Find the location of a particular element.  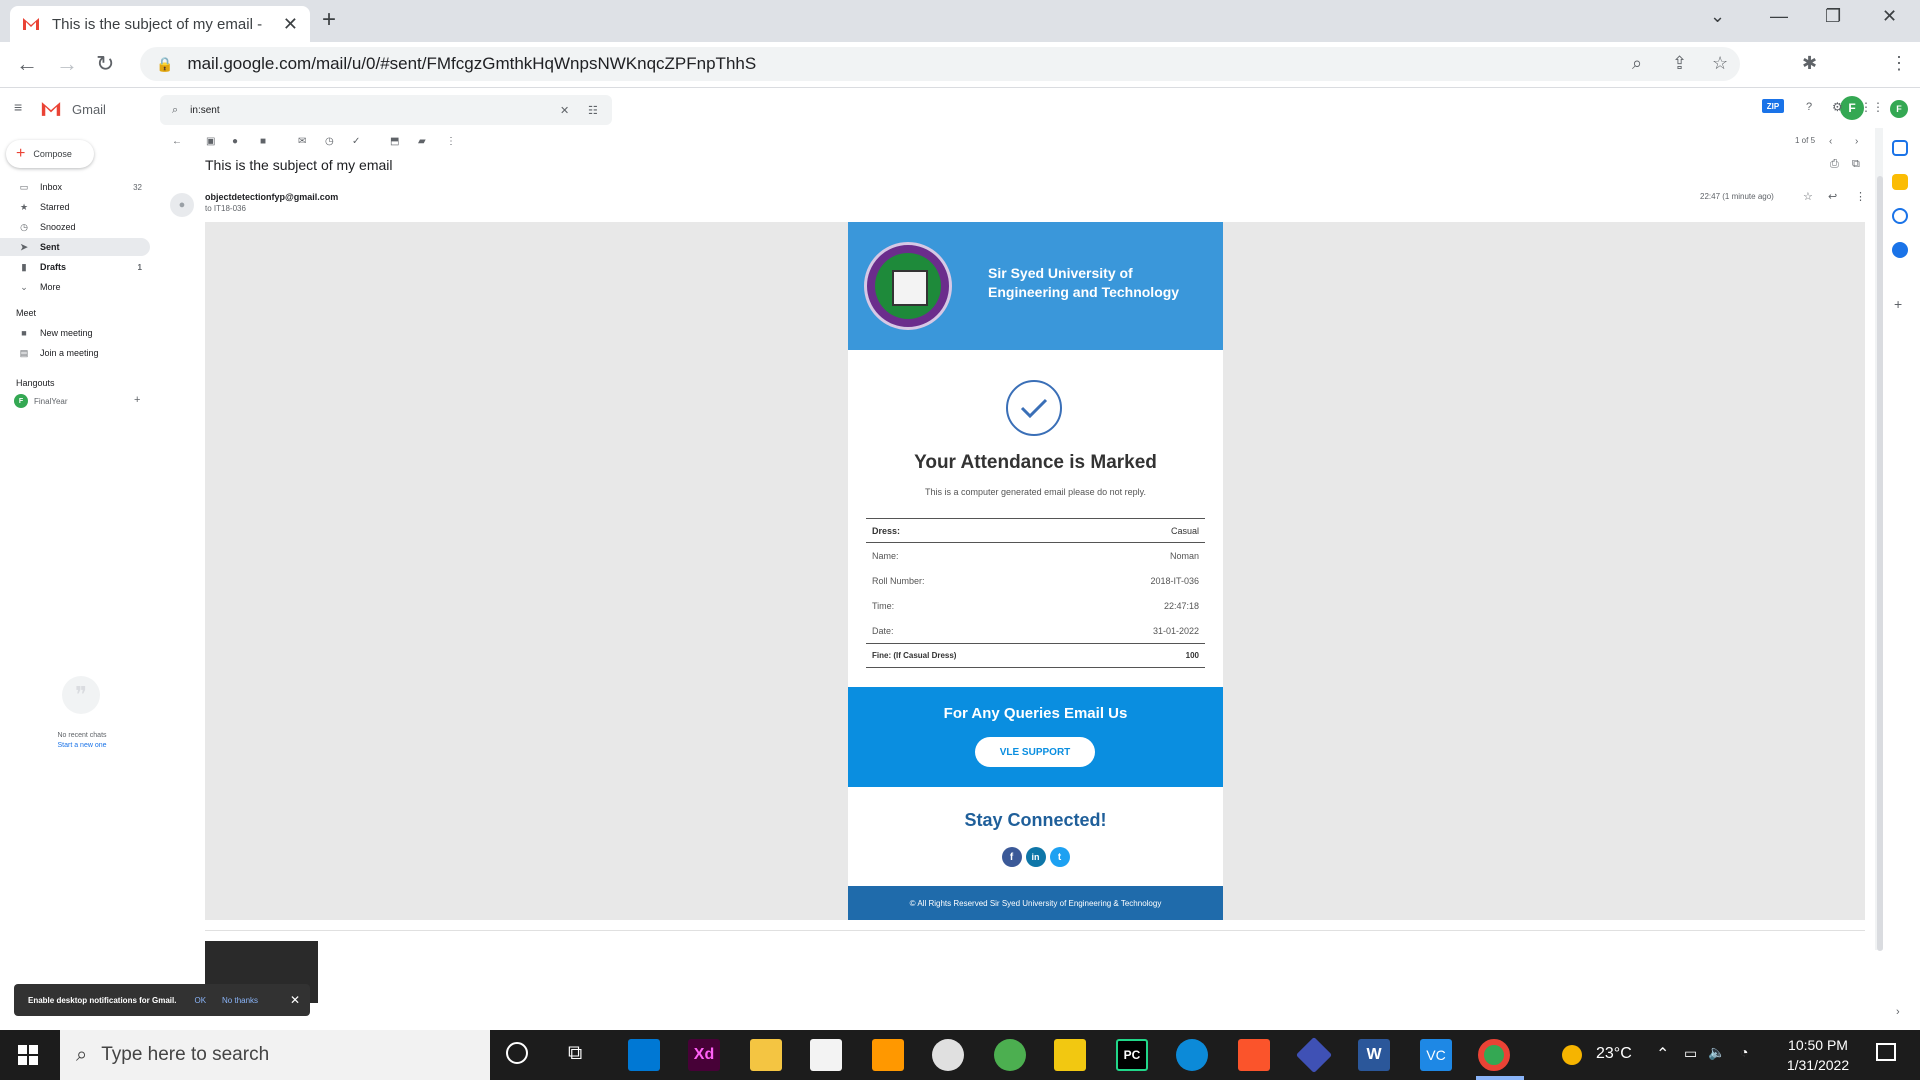

star-message-icon: ☆ is located at coordinates (1808, 196).